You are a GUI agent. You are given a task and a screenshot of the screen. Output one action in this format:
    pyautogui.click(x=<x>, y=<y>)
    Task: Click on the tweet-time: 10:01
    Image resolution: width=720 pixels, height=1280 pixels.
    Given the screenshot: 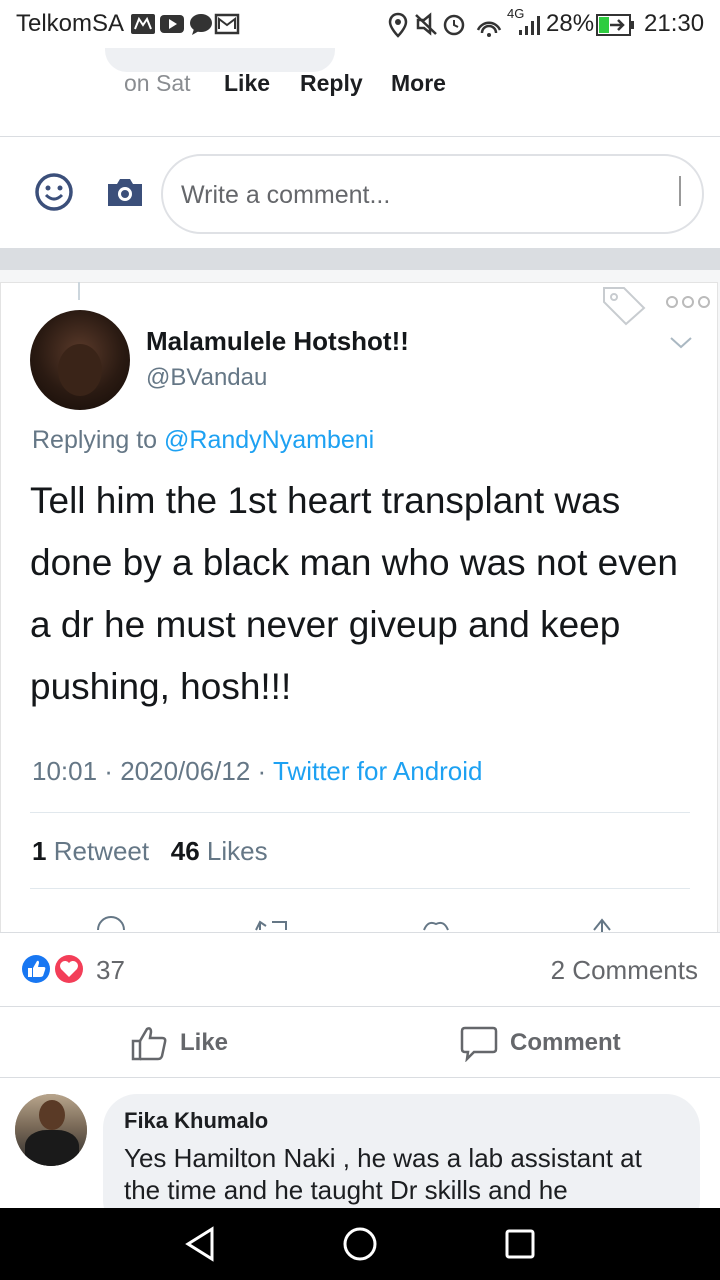 What is the action you would take?
    pyautogui.click(x=65, y=771)
    